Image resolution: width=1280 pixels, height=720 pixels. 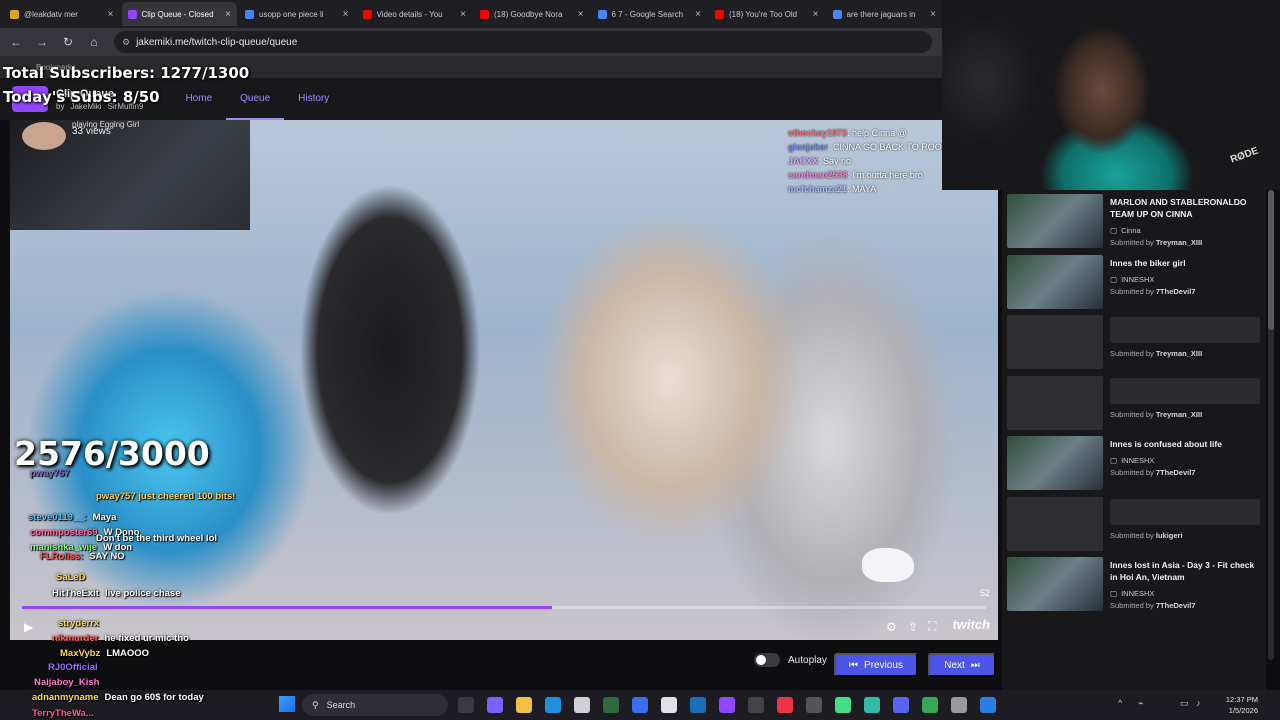 I want to click on previous-button: ⏮ Previous, so click(x=876, y=665).